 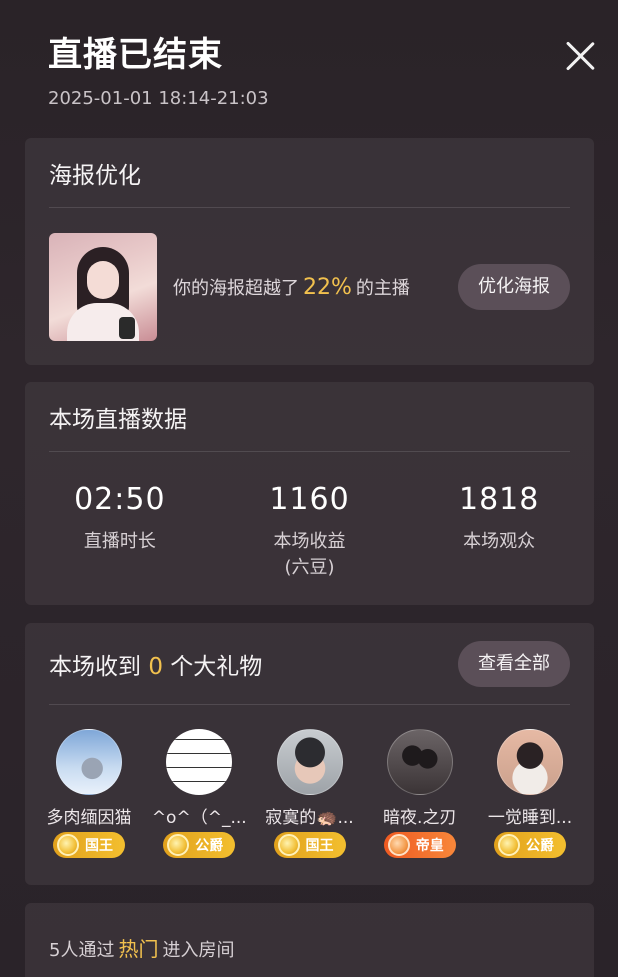 I want to click on optimize-poster-button: 优化海报, so click(x=514, y=287).